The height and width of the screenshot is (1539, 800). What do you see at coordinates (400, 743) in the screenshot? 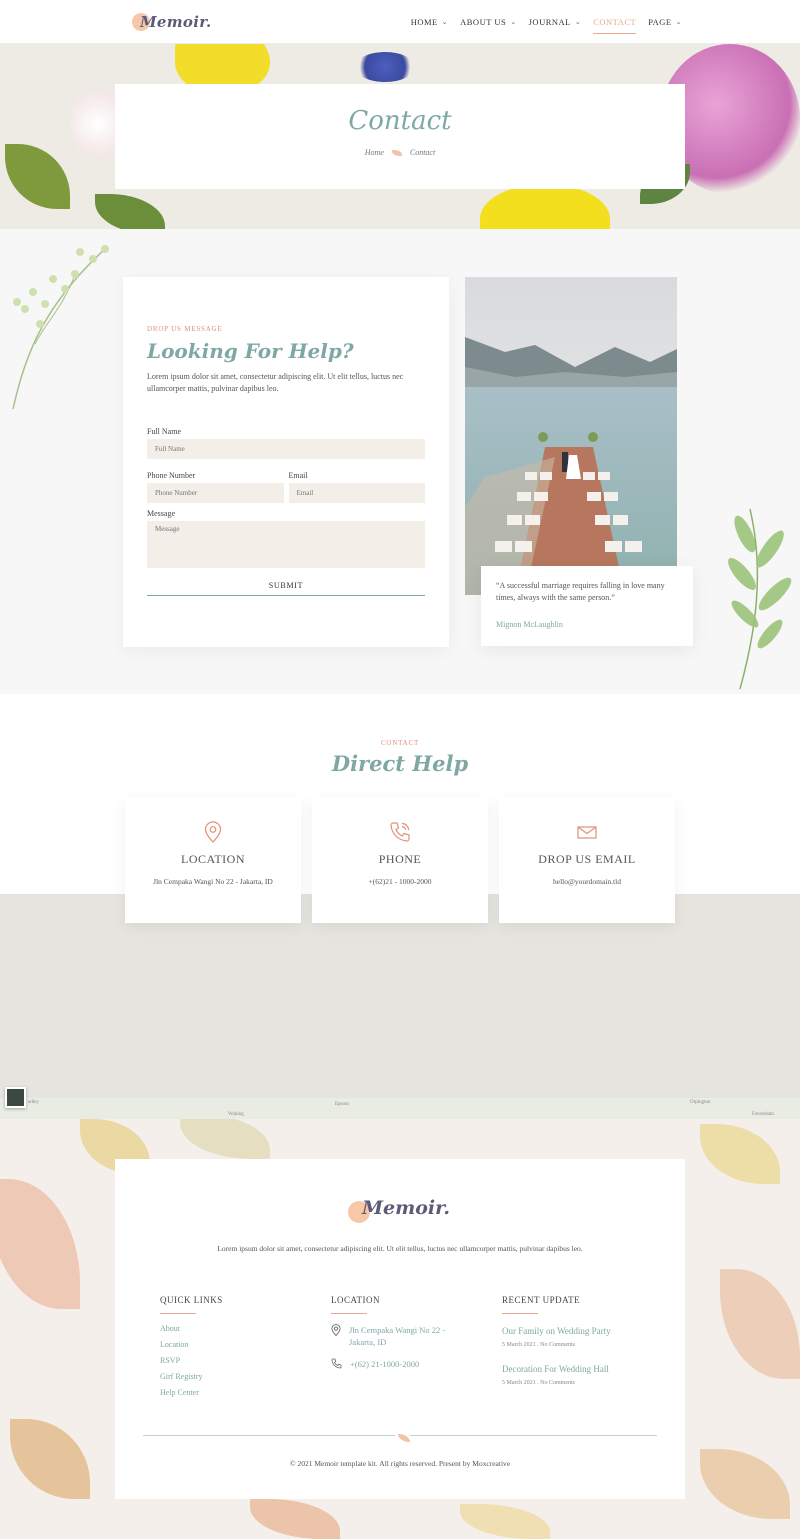
I see `help-eyebrow: CONTACT` at bounding box center [400, 743].